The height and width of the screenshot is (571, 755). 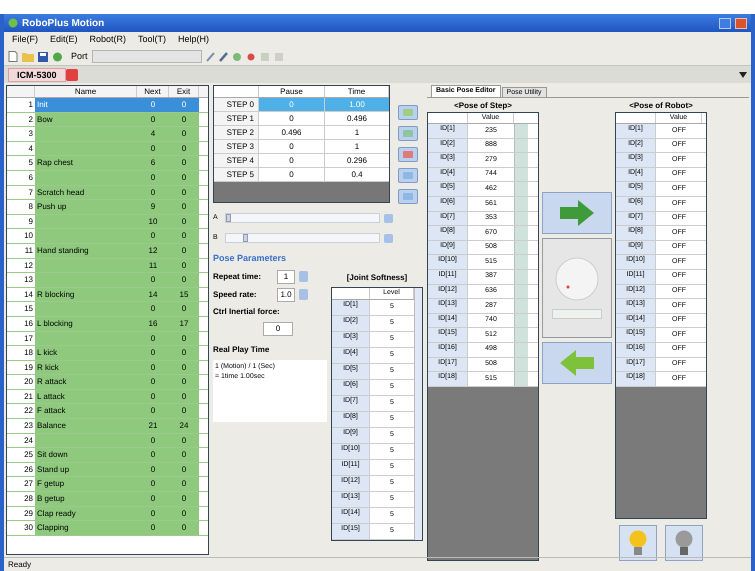 What do you see at coordinates (117, 207) in the screenshot?
I see `motion-row: Push up 9 0` at bounding box center [117, 207].